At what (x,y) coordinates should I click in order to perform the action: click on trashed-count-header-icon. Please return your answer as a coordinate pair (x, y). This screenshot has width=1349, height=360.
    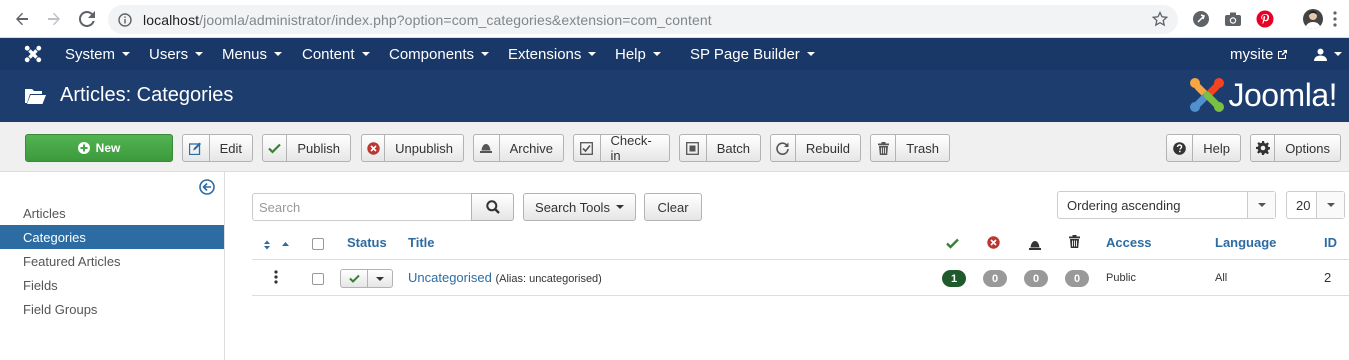
    Looking at the image, I should click on (1074, 243).